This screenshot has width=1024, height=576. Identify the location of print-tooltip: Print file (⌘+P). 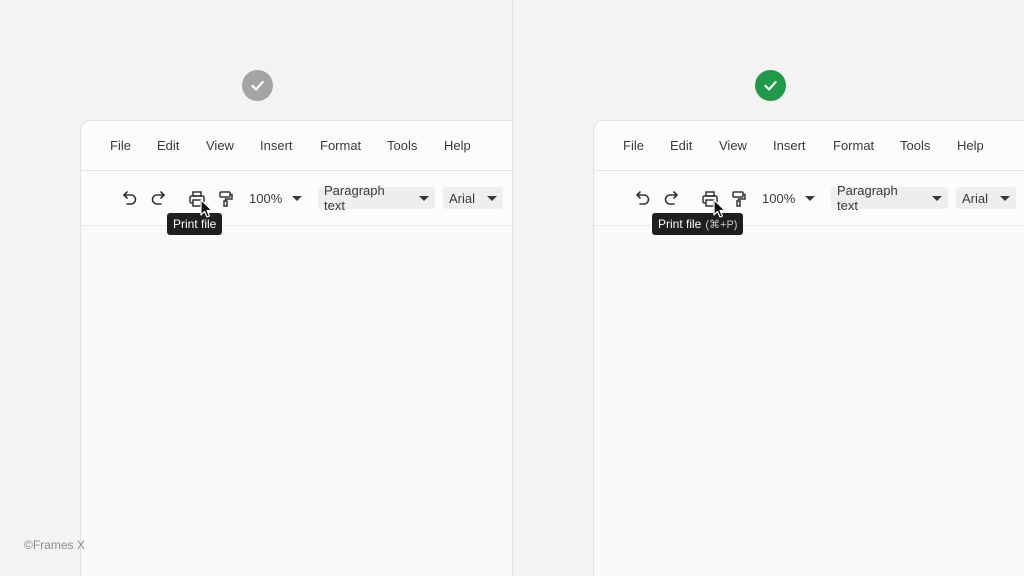
(698, 224).